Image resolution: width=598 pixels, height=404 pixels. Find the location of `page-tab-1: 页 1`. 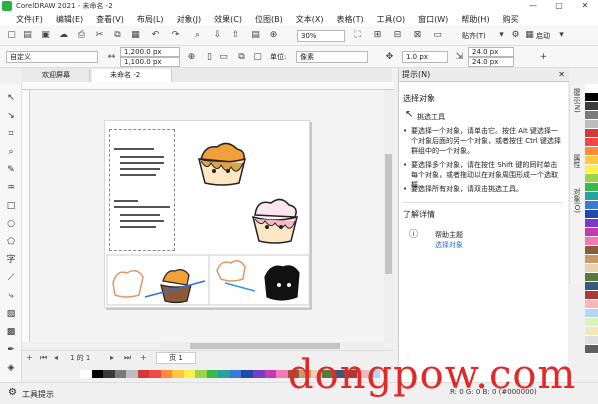

page-tab-1: 页 1 is located at coordinates (176, 358).